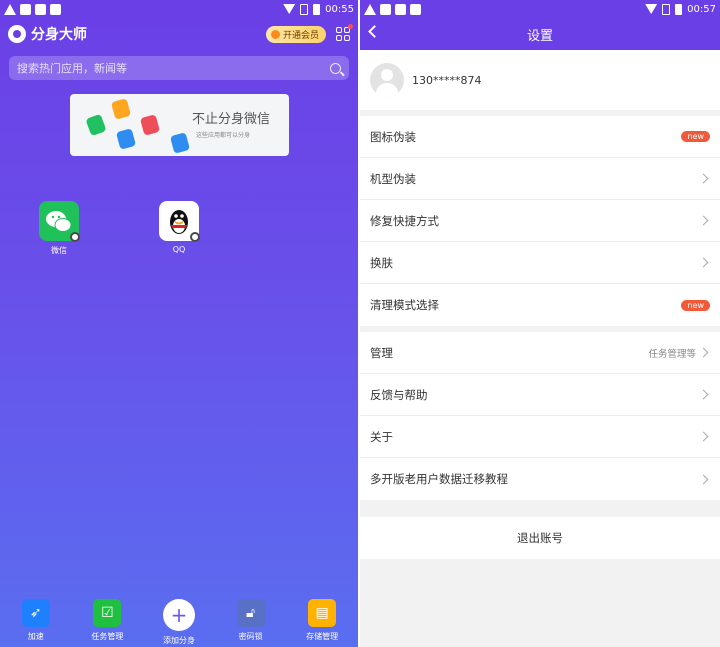 This screenshot has width=720, height=647. What do you see at coordinates (300, 35) in the screenshot?
I see `vip-label: 开通会员` at bounding box center [300, 35].